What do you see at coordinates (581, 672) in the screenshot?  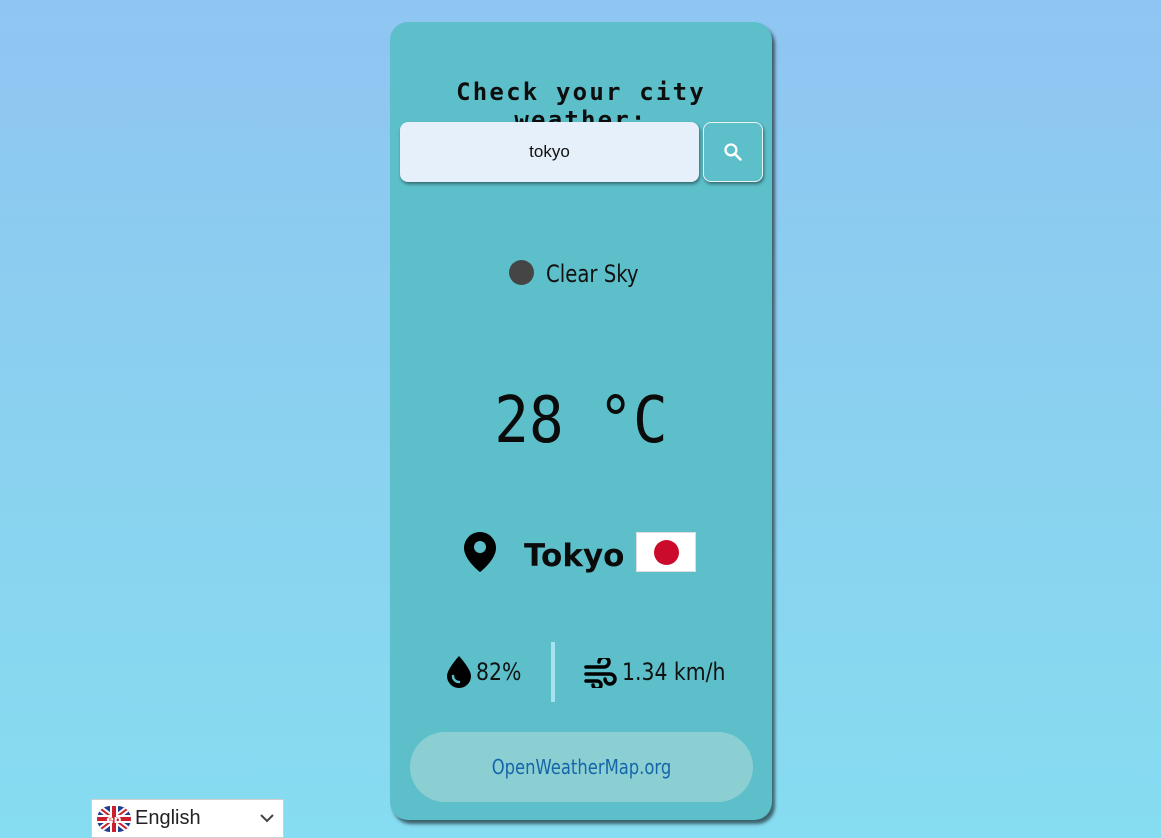 I see `weather-stats: 82% 1.34 km/h` at bounding box center [581, 672].